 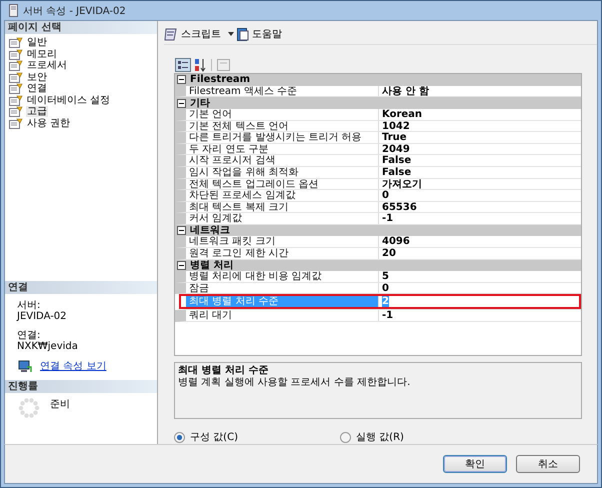 I want to click on category-header: 병렬 처리, so click(x=212, y=265).